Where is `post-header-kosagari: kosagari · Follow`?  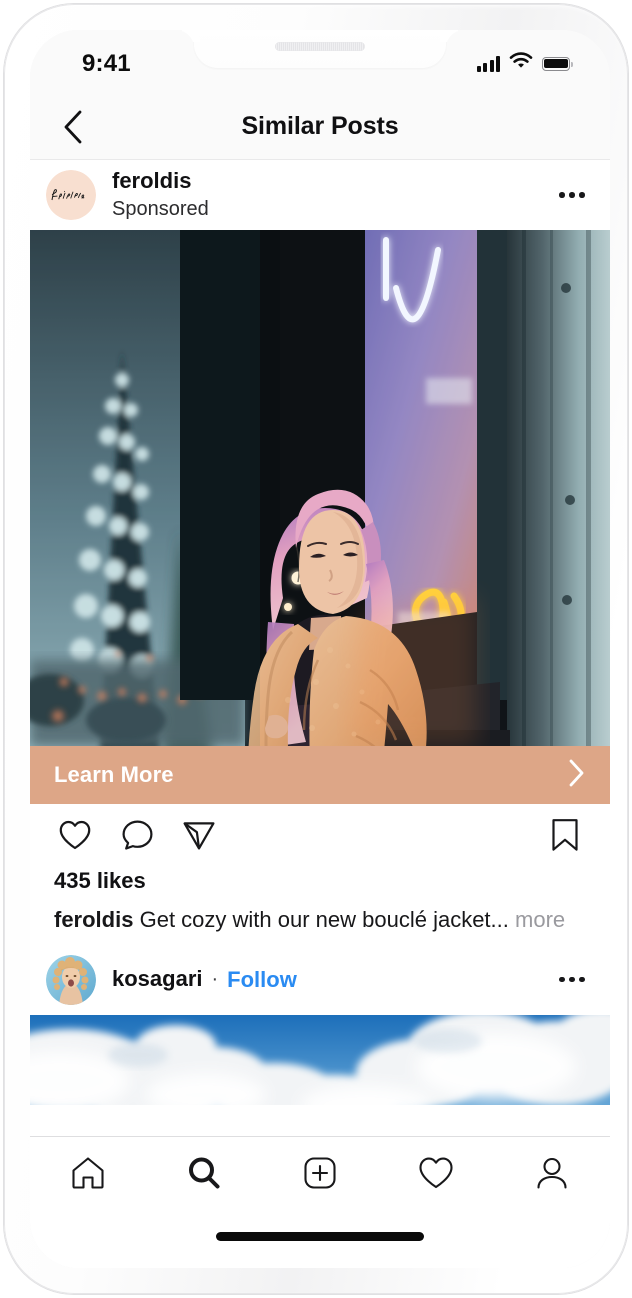
post-header-kosagari: kosagari · Follow is located at coordinates (320, 979).